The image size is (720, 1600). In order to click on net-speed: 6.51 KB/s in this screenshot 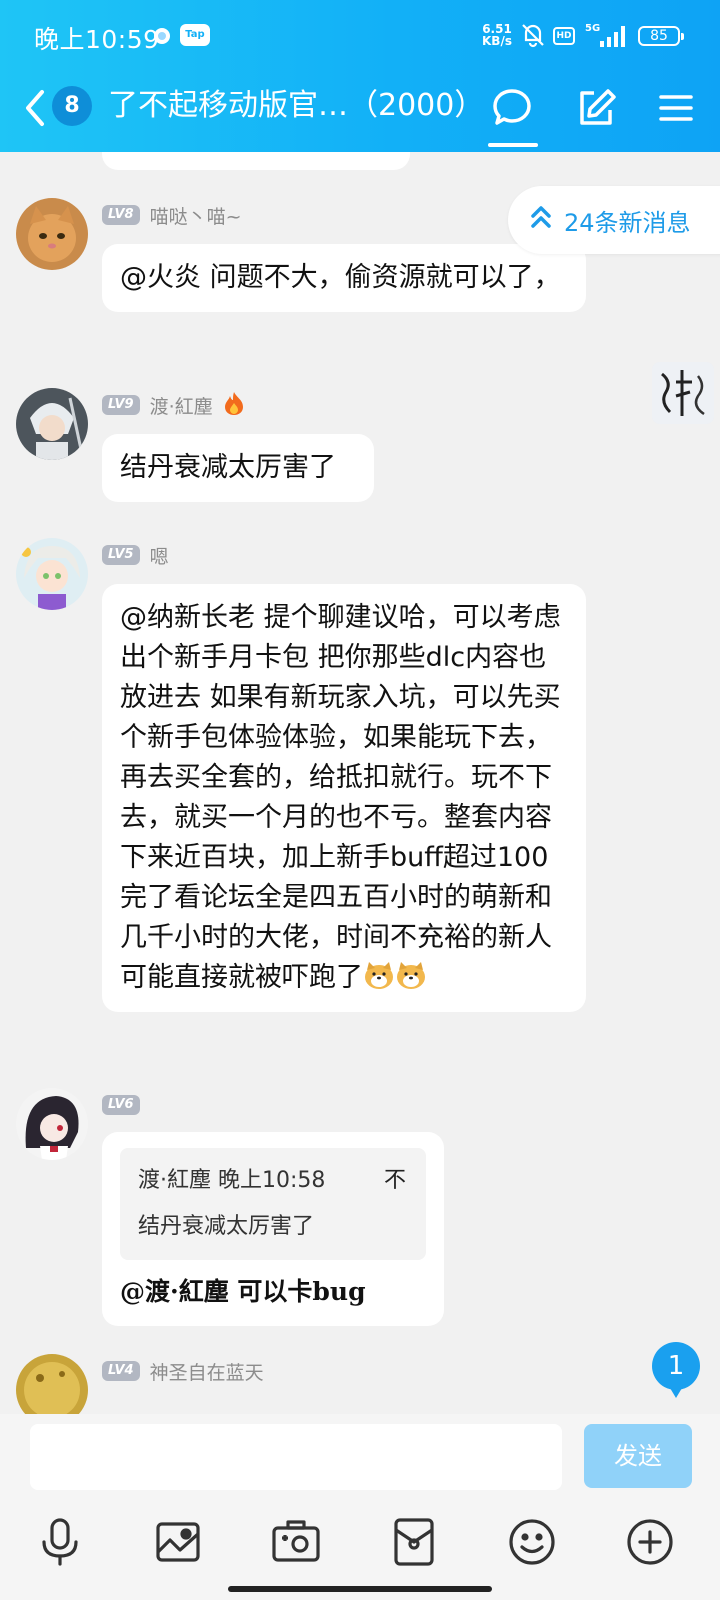, I will do `click(497, 35)`.